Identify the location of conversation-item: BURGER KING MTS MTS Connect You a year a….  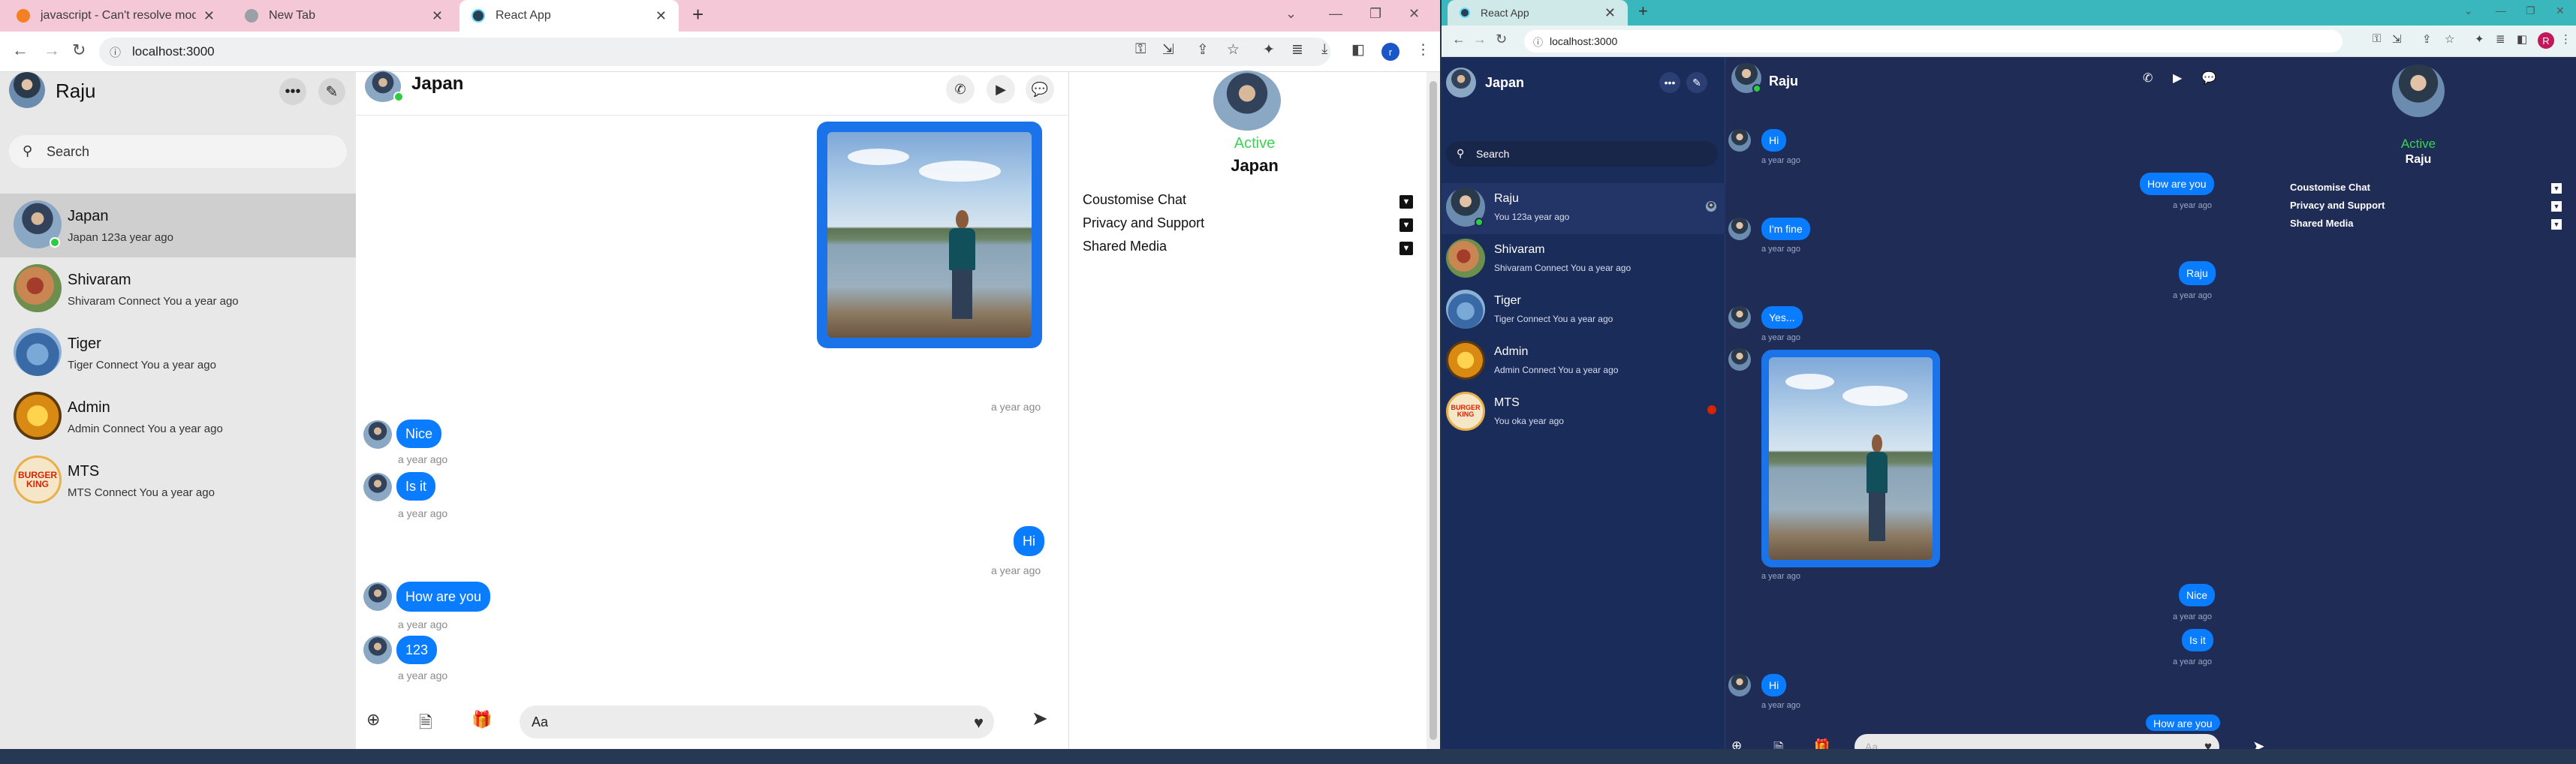
(178, 481).